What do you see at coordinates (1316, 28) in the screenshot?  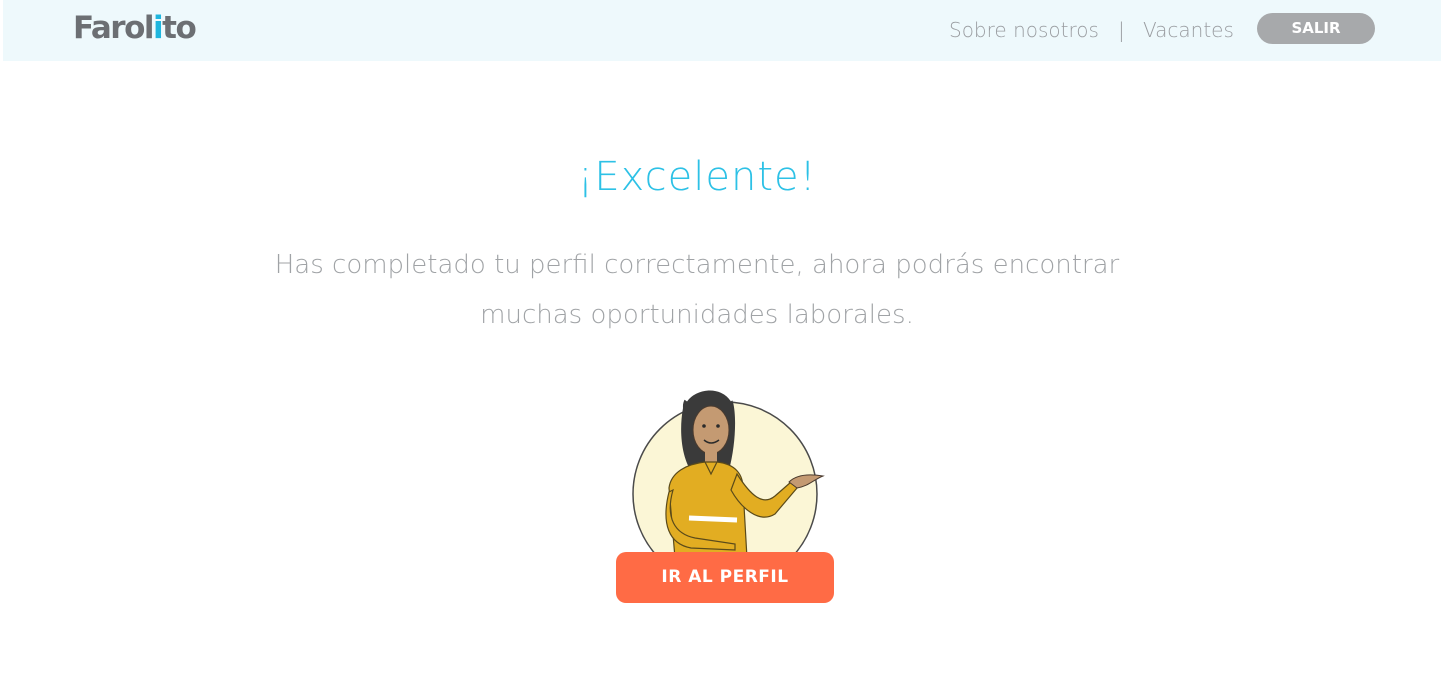 I see `logout-button: SALIR` at bounding box center [1316, 28].